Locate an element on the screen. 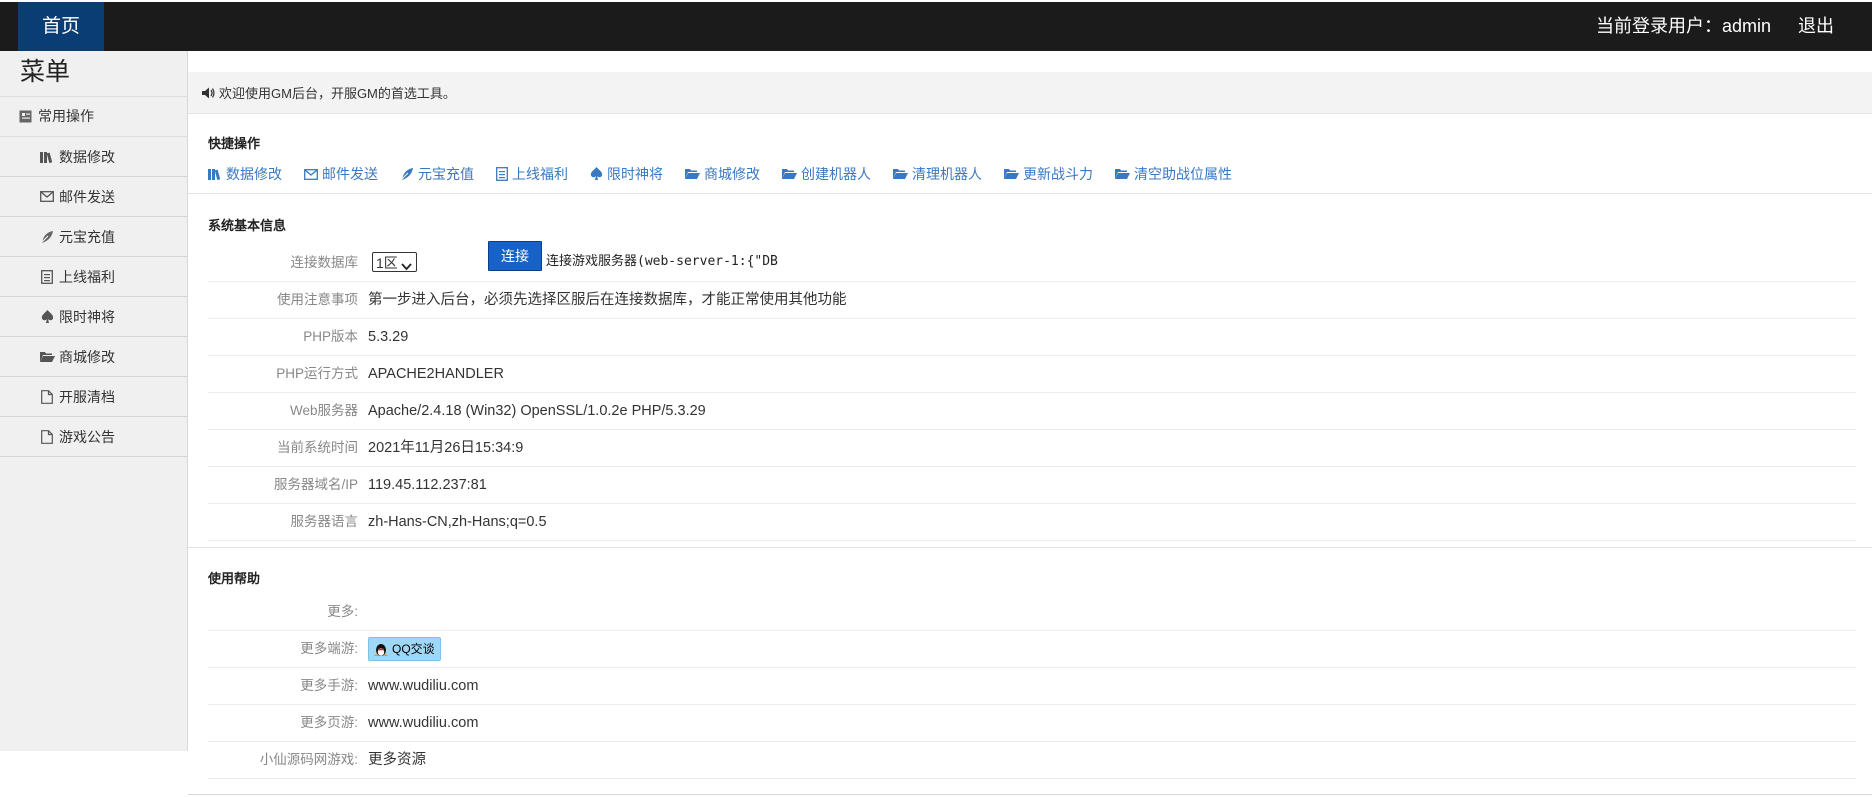  quick-link-recharge: 元宝充值 is located at coordinates (437, 174).